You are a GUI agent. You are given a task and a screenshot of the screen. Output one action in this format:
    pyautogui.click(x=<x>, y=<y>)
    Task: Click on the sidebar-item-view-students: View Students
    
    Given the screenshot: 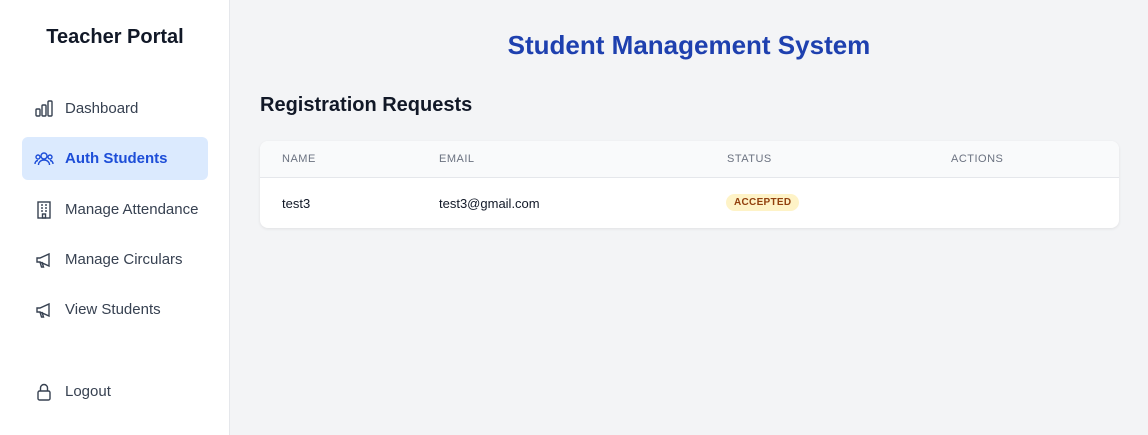 What is the action you would take?
    pyautogui.click(x=115, y=309)
    